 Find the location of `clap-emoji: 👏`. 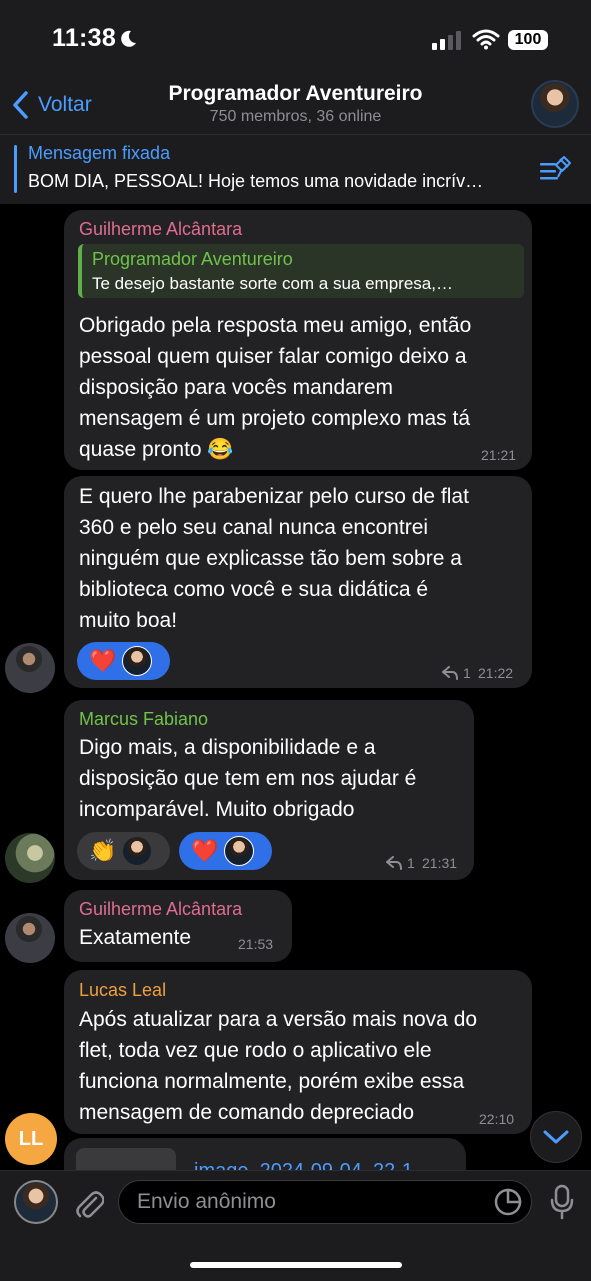

clap-emoji: 👏 is located at coordinates (103, 850).